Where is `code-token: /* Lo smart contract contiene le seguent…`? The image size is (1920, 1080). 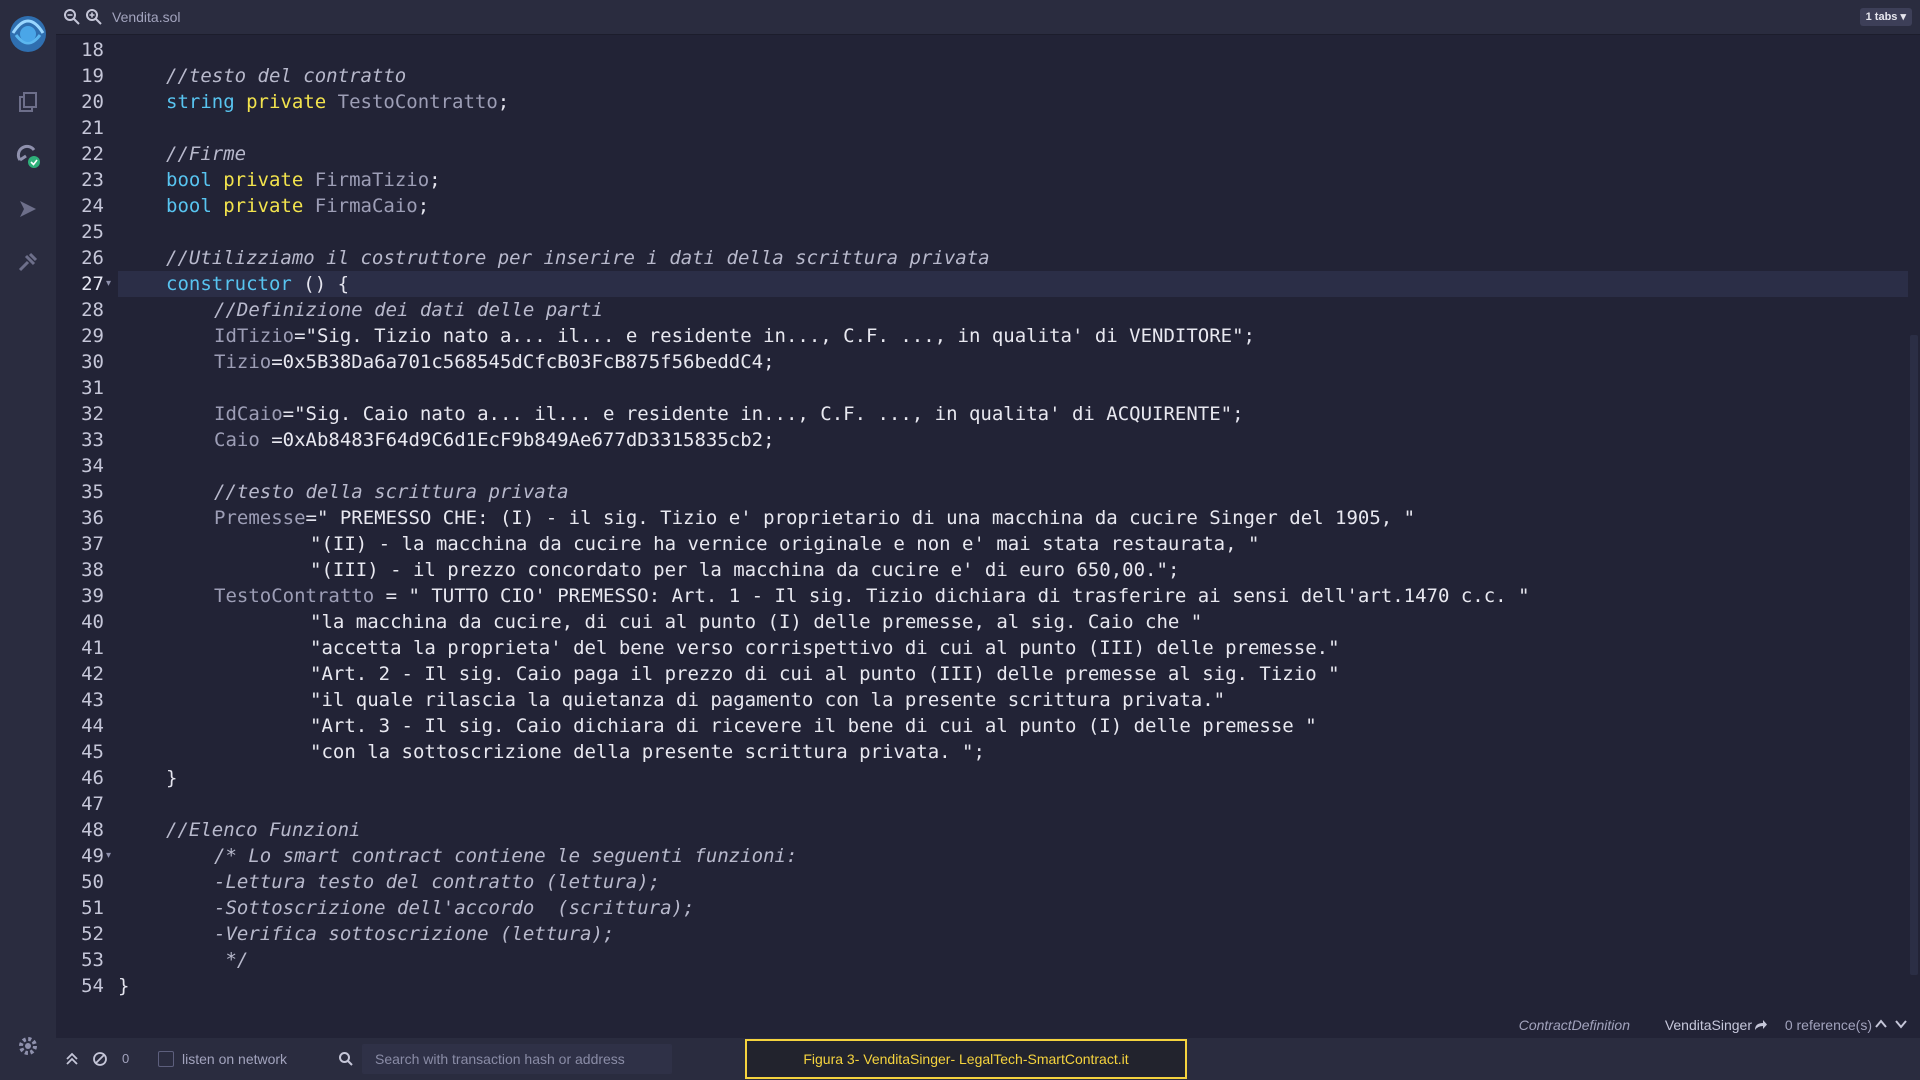
code-token: /* Lo smart contract contiene le seguent… is located at coordinates (506, 856).